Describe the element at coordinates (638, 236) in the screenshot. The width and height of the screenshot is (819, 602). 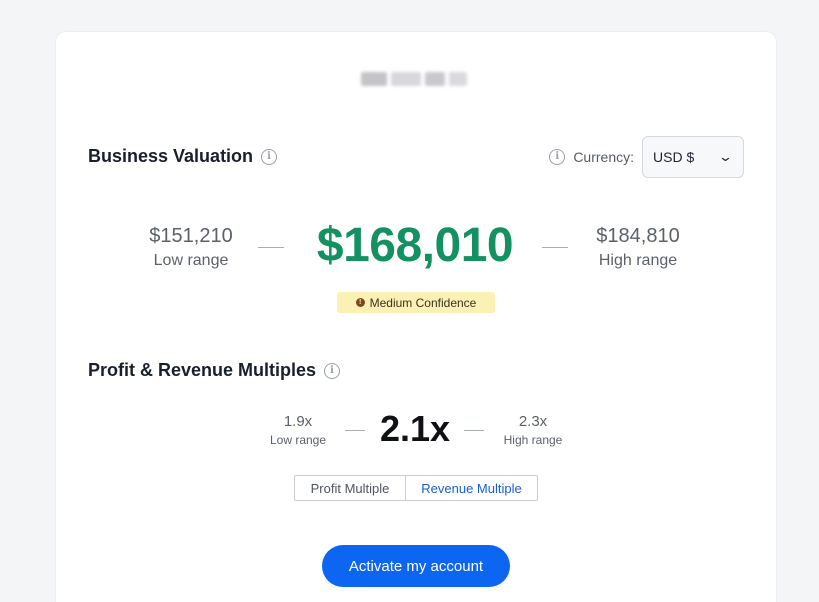
I see `high-range-value: $184,810` at that location.